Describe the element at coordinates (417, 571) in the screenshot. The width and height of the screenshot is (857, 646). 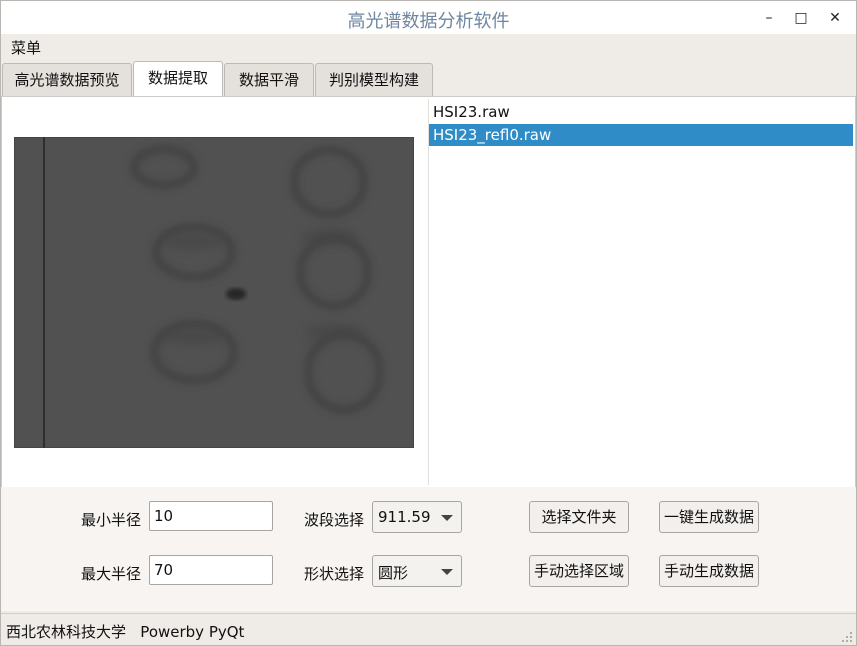
I see `shape-select-combo: 圆形` at that location.